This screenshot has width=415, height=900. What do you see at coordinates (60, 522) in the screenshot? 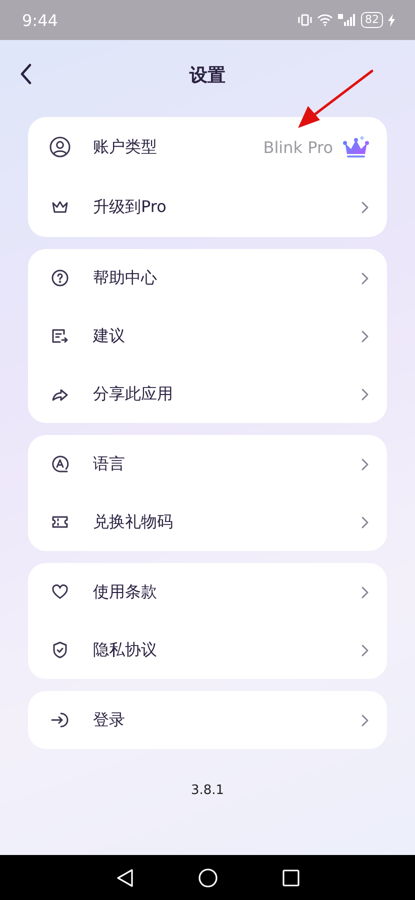
I see `ticket-icon` at bounding box center [60, 522].